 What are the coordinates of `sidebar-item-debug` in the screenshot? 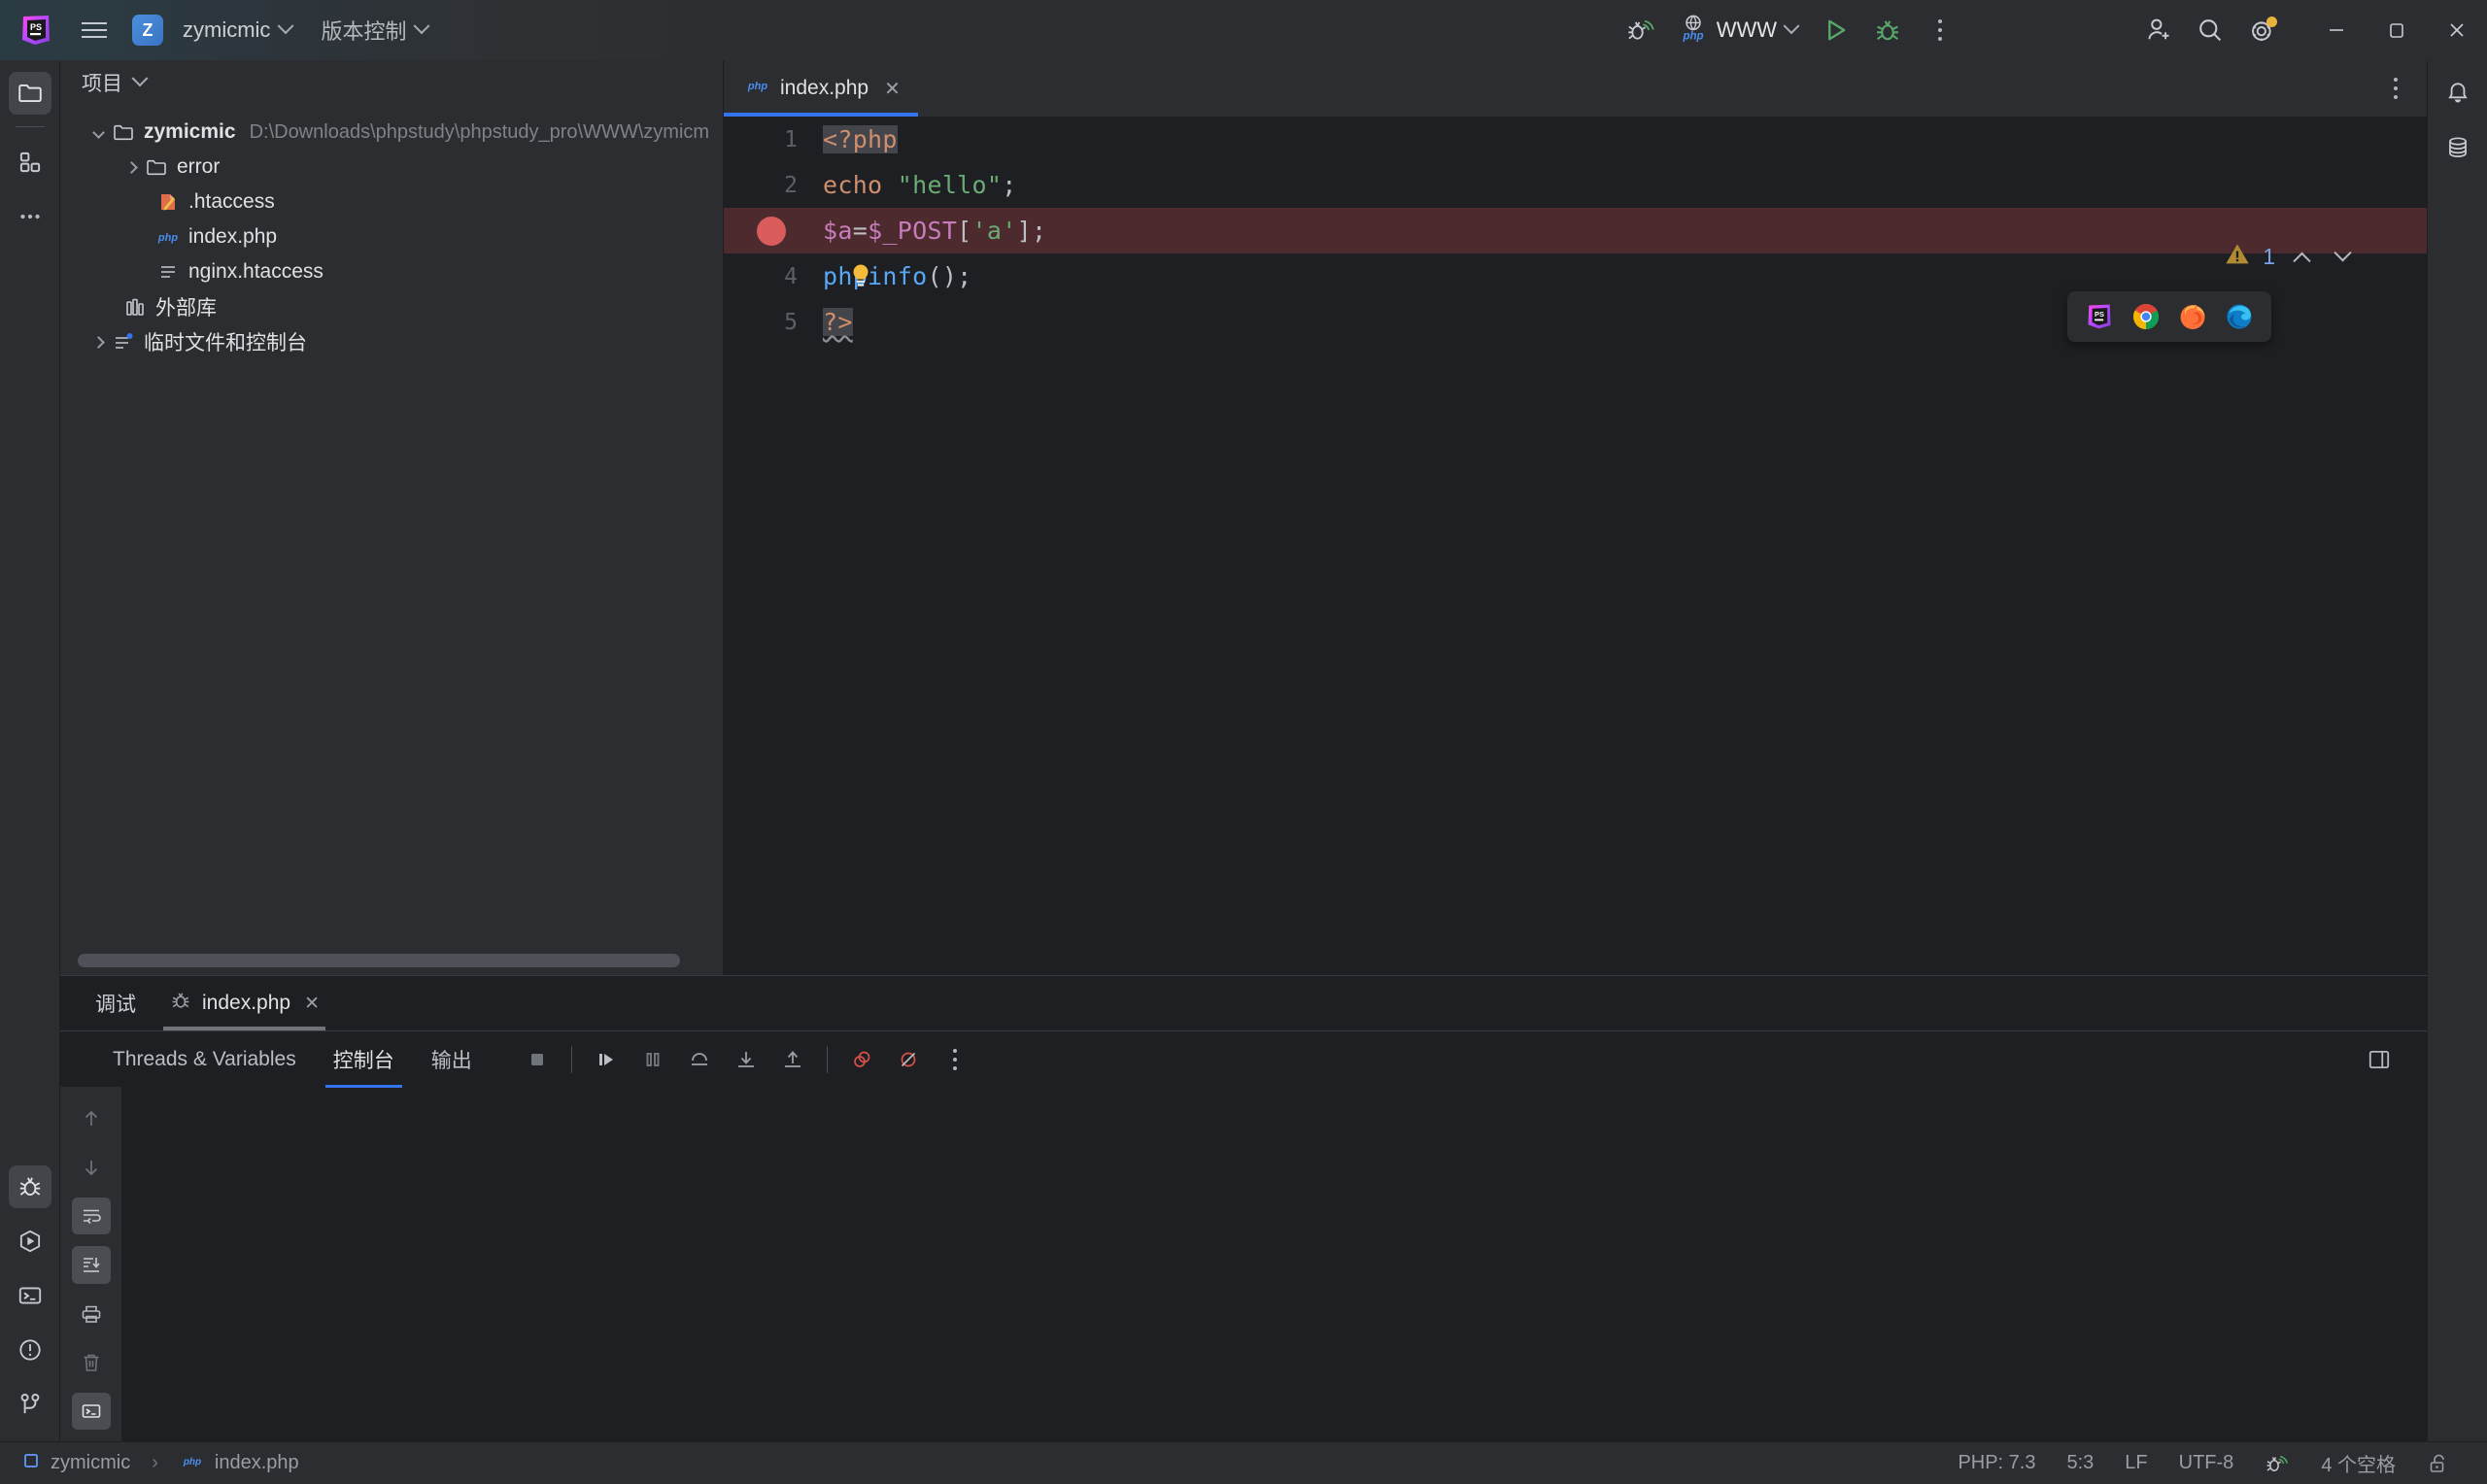 It's located at (29, 1186).